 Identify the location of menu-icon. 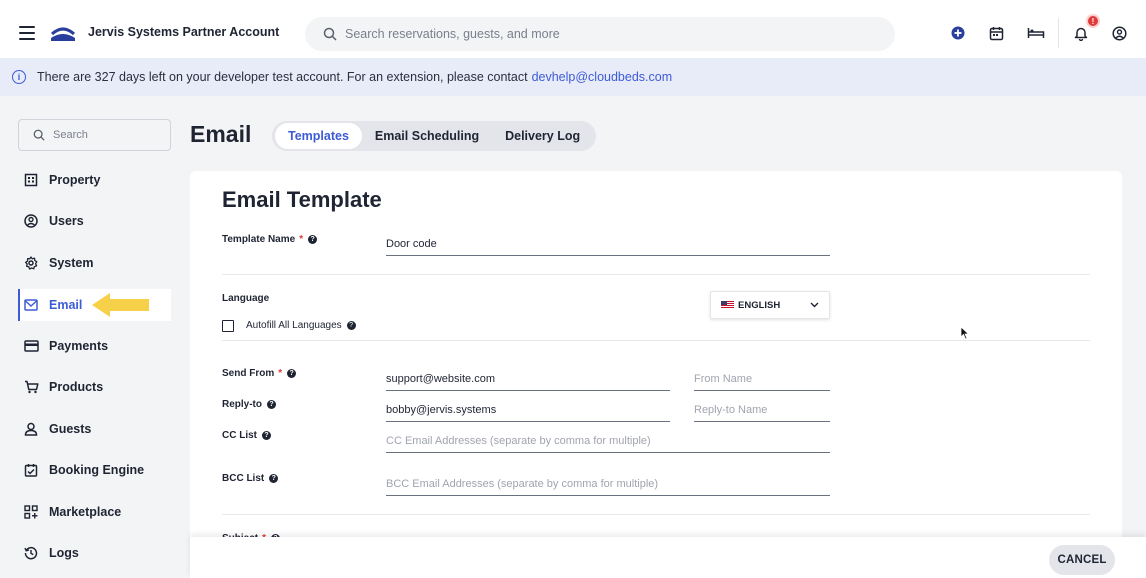
(27, 33).